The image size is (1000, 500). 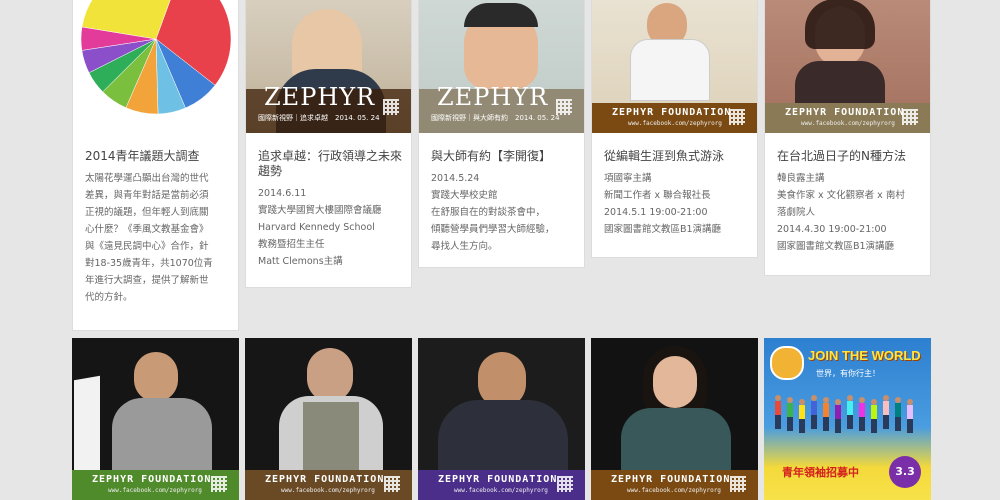 I want to click on speaker-shirt, so click(x=670, y=70).